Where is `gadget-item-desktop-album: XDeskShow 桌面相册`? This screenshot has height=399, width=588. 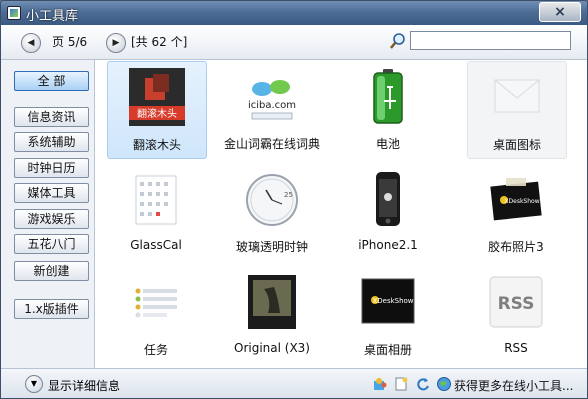 gadget-item-desktop-album: XDeskShow 桌面相册 is located at coordinates (388, 315).